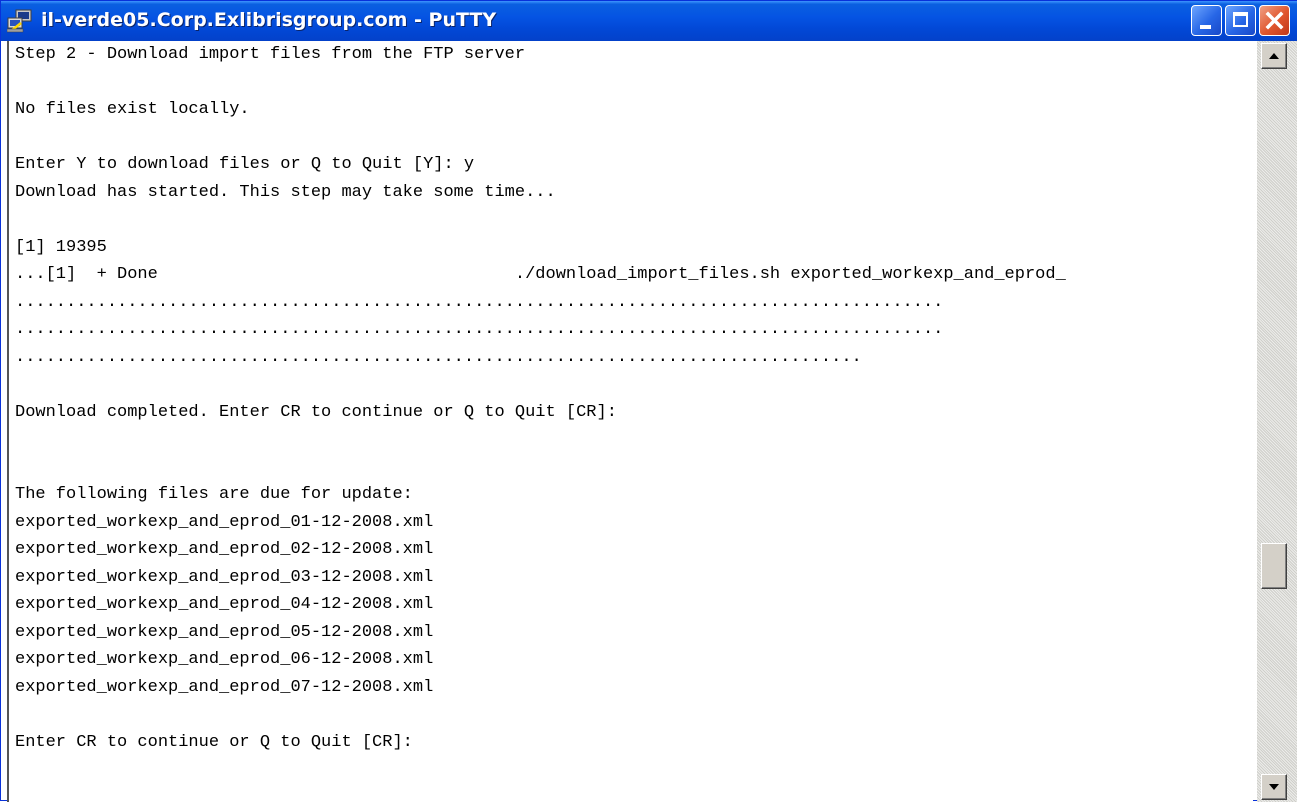  What do you see at coordinates (1277, 421) in the screenshot?
I see `vertical-scrollbar` at bounding box center [1277, 421].